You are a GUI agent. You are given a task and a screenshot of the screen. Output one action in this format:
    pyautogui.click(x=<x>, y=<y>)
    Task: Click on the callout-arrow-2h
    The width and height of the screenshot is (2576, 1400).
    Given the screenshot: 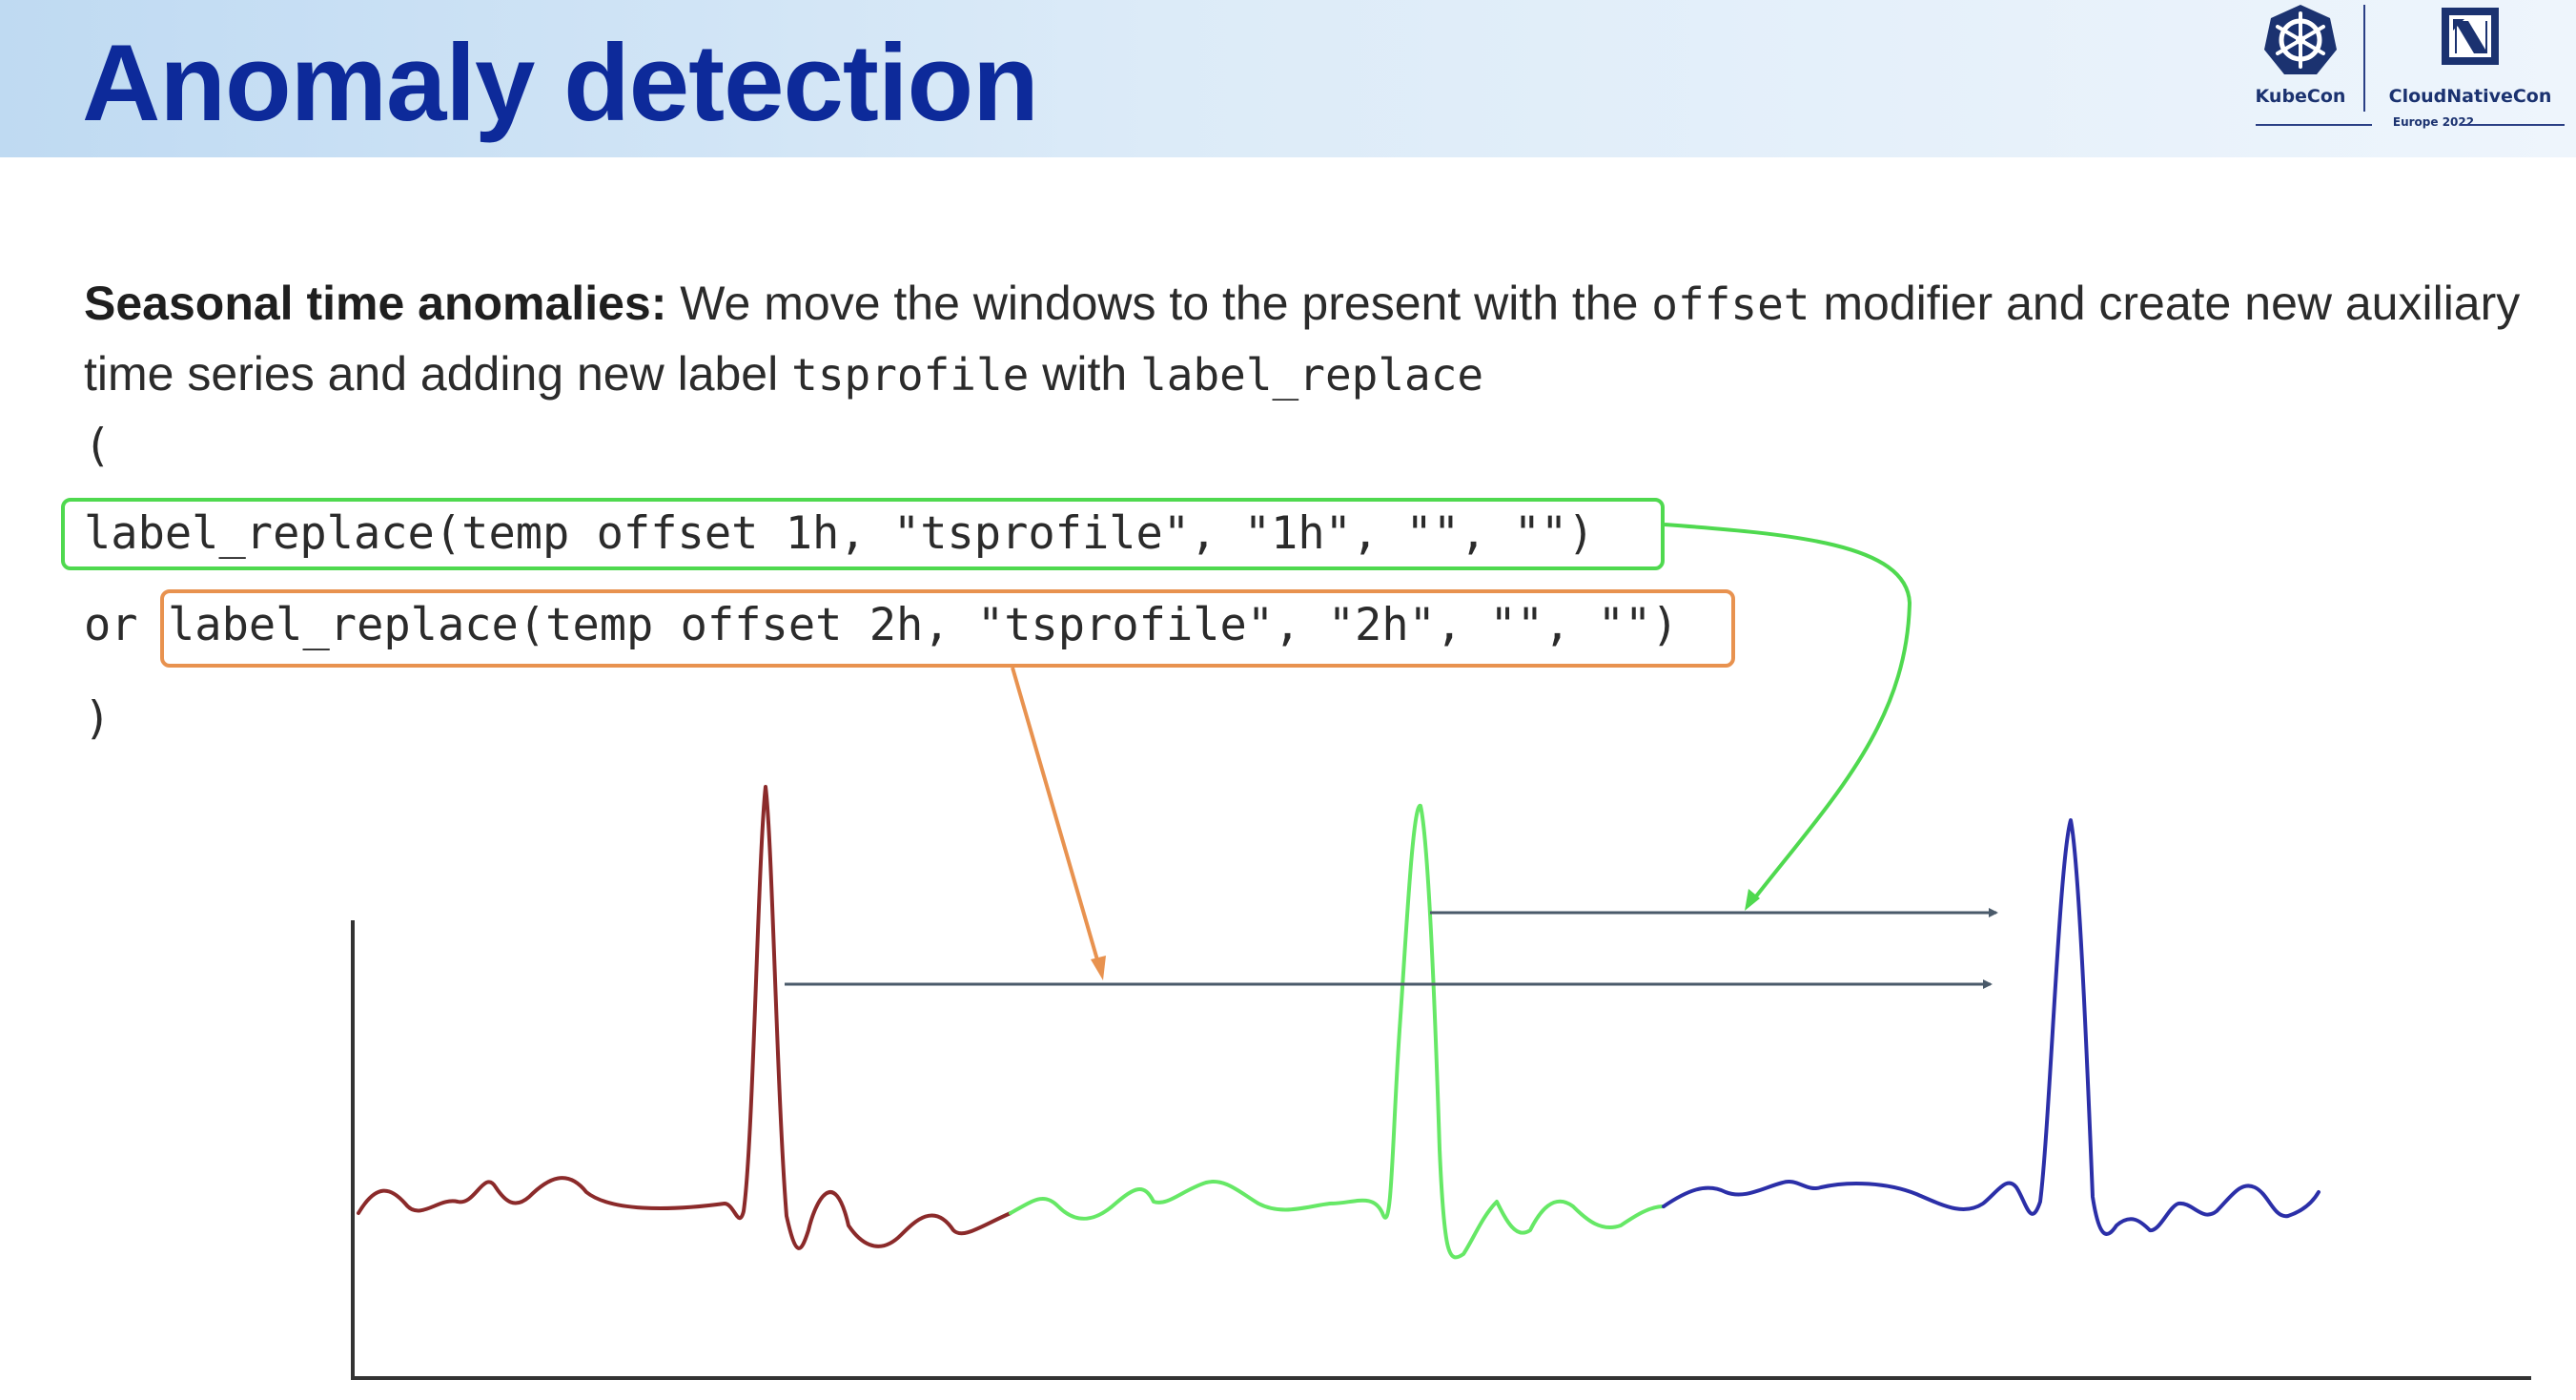 What is the action you would take?
    pyautogui.click(x=1055, y=815)
    